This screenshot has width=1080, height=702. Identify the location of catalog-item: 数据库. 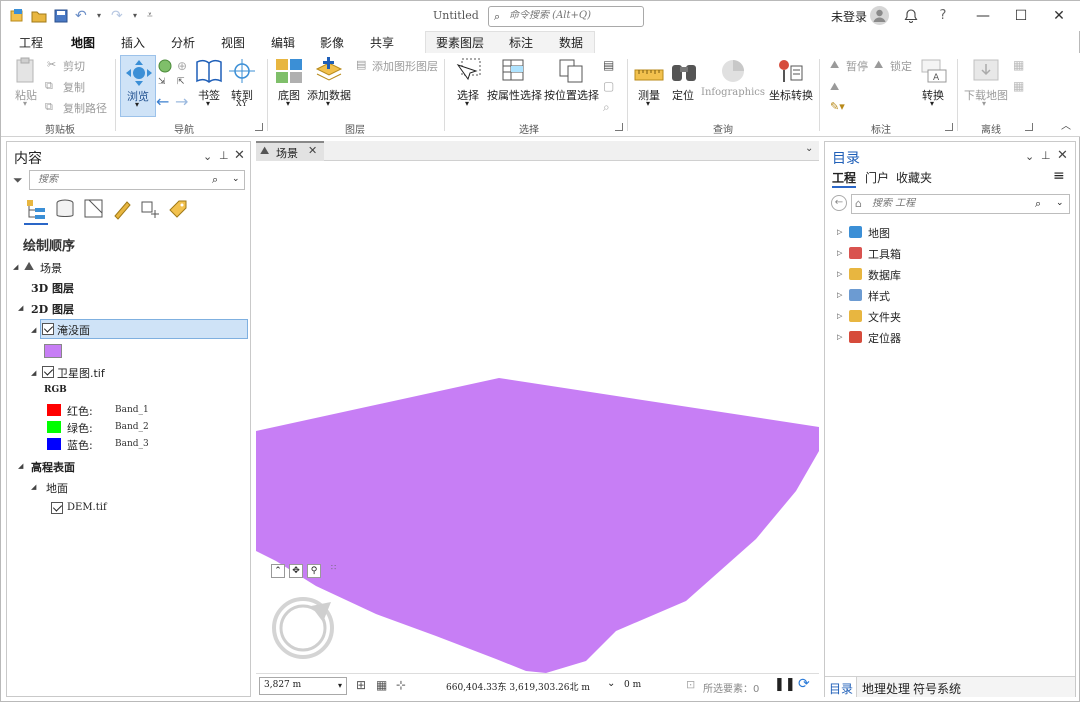
(884, 275).